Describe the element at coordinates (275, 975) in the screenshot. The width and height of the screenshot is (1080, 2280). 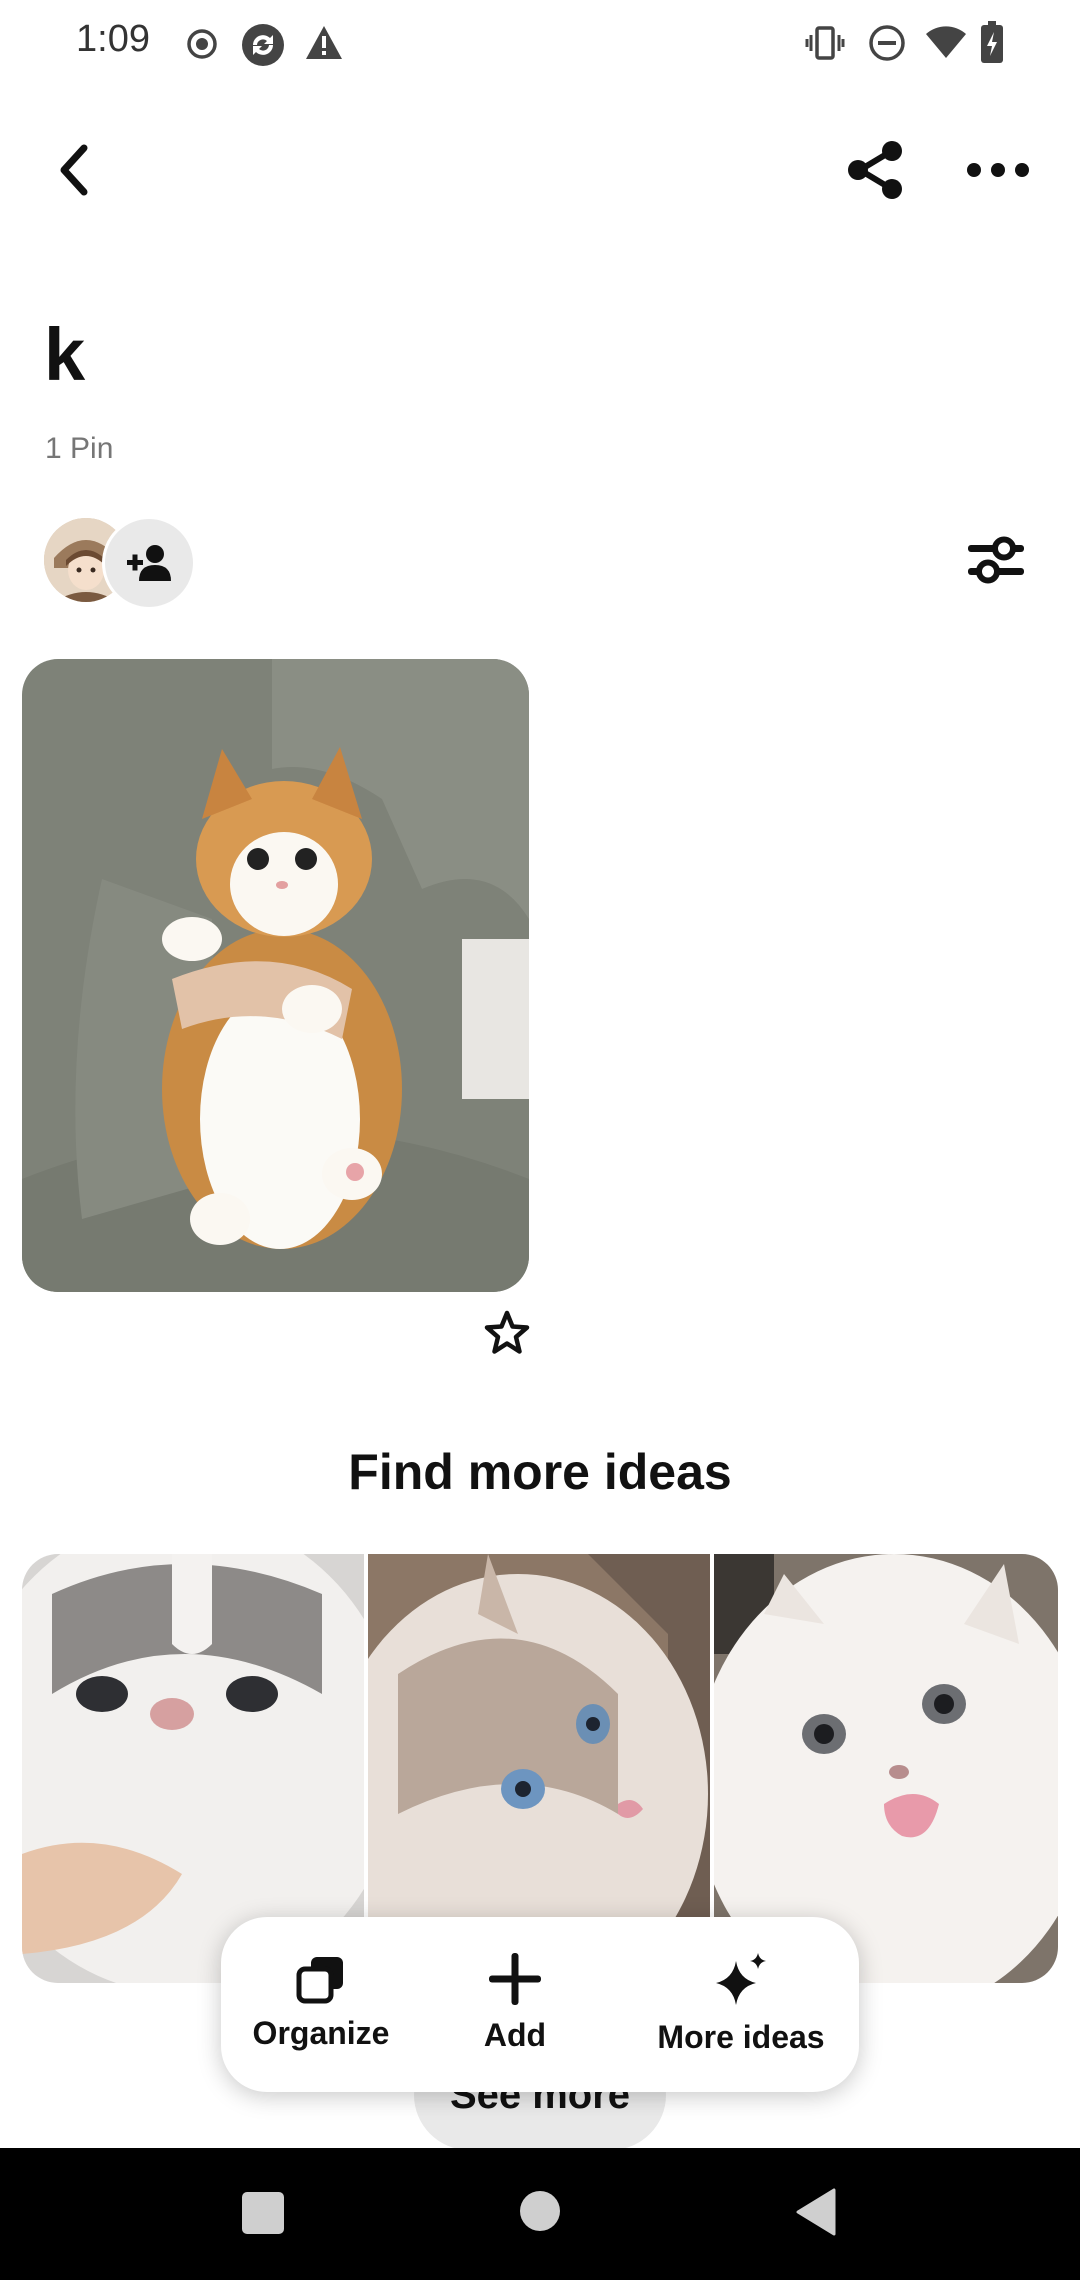
I see `pin-image` at that location.